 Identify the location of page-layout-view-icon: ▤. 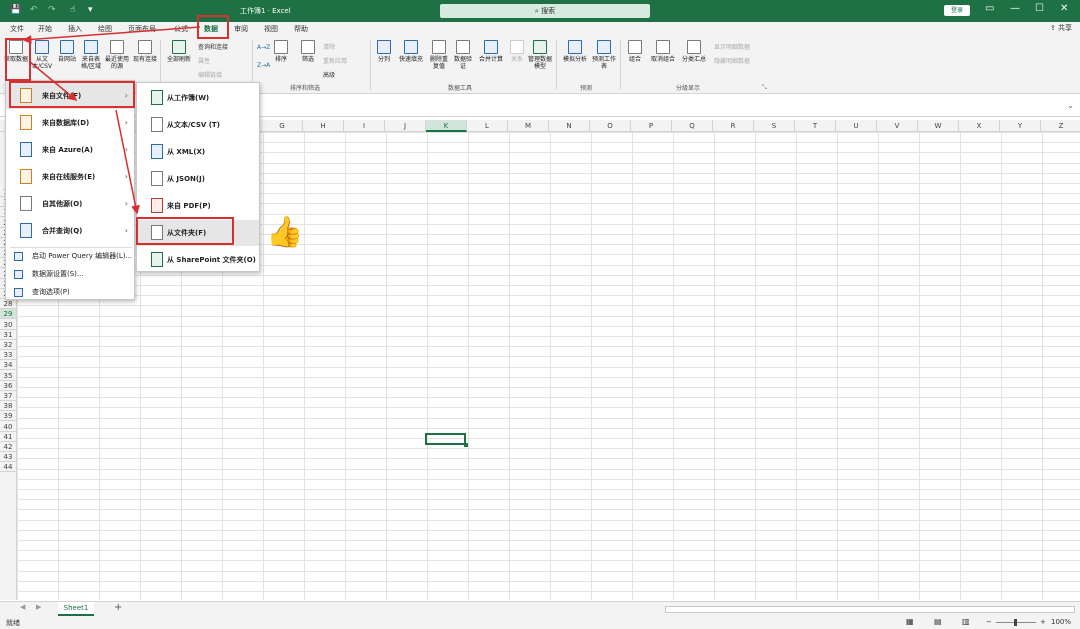
(938, 621).